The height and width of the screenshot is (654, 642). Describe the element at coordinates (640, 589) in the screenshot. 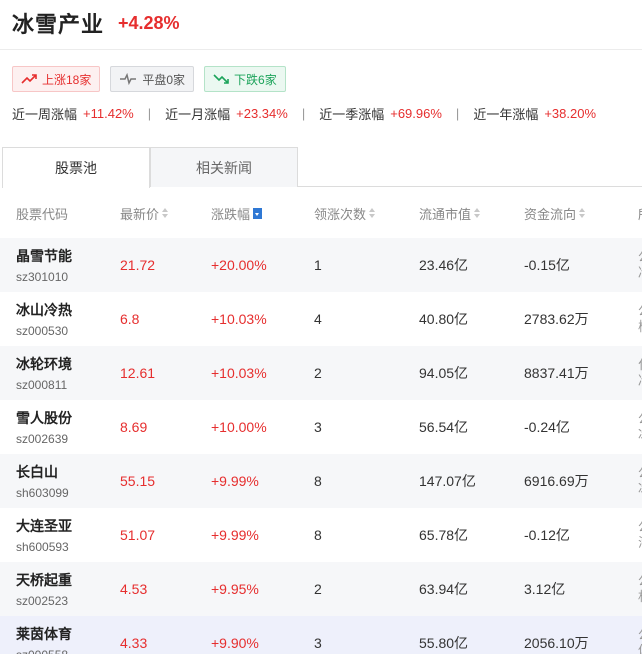

I see `truncated-column-text: 公机` at that location.